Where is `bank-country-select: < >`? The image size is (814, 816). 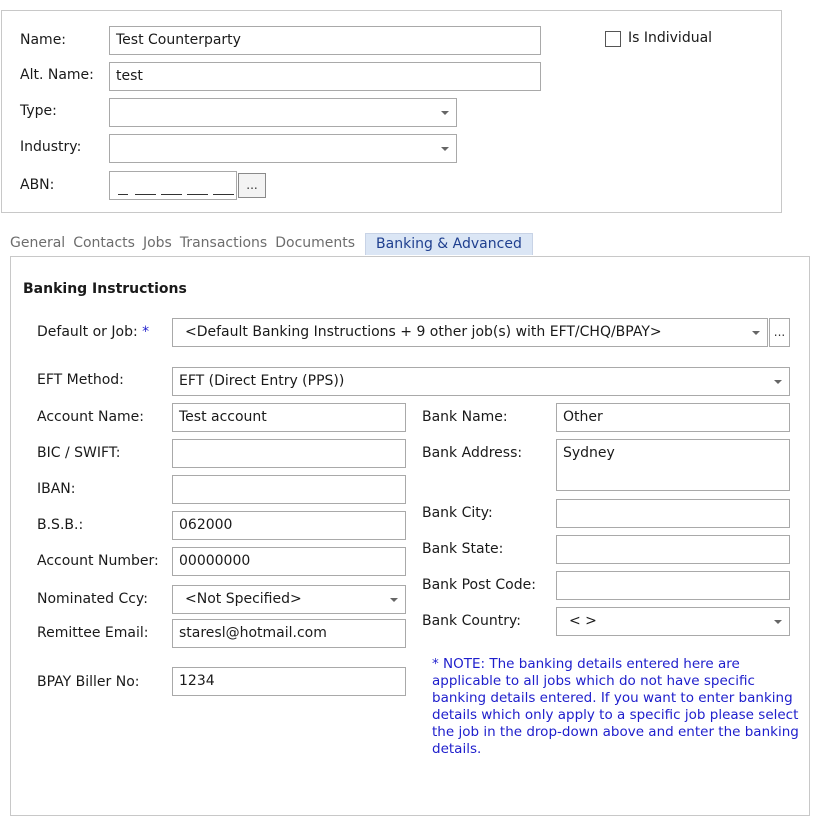 bank-country-select: < > is located at coordinates (673, 621).